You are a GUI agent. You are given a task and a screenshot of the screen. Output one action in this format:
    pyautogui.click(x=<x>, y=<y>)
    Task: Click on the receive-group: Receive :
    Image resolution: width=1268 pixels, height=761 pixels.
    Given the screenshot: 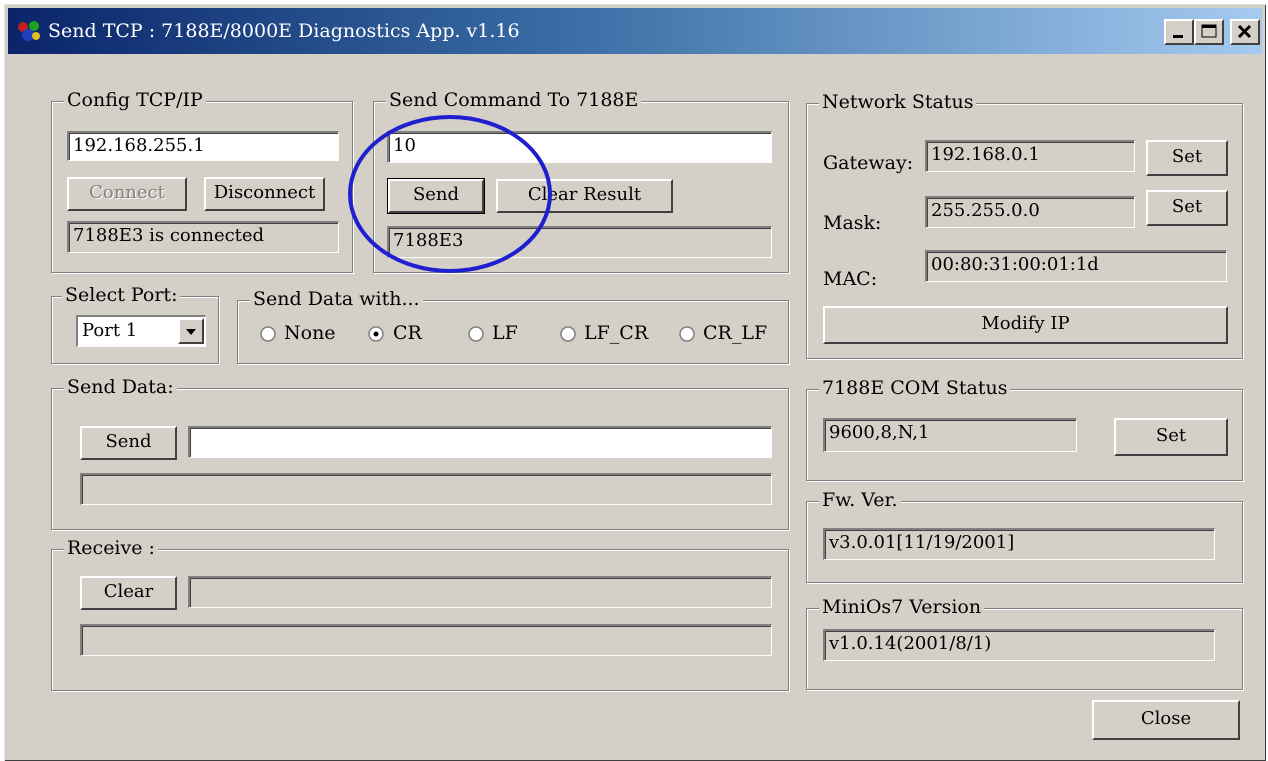 What is the action you would take?
    pyautogui.click(x=420, y=614)
    